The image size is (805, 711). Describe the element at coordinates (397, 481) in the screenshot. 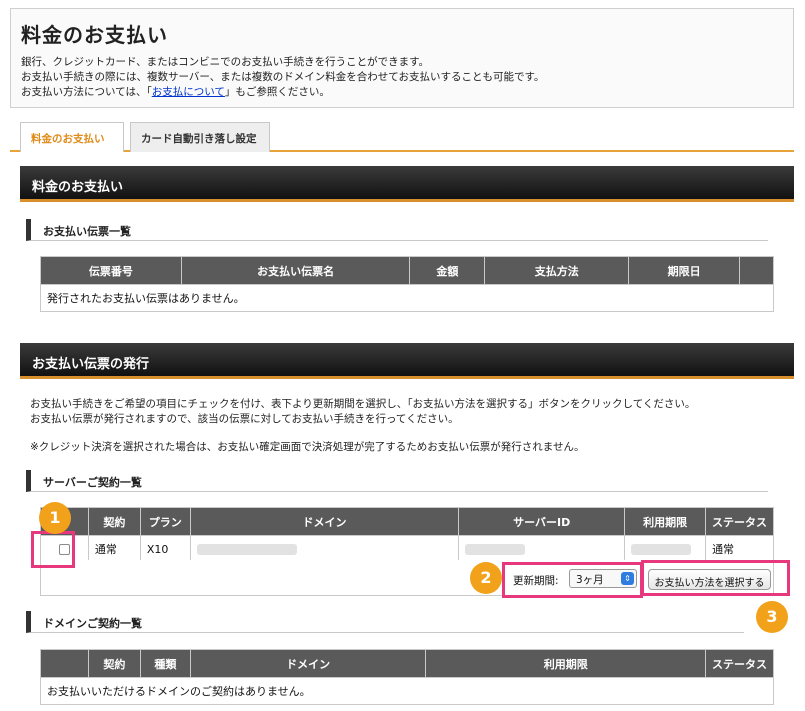

I see `subheading-server-contracts: サーバーご契約一覧` at that location.